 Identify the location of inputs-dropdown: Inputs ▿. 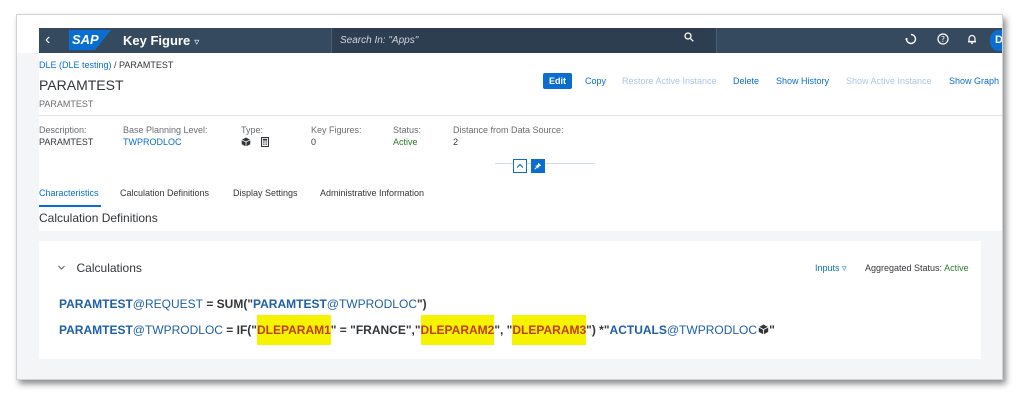
(831, 268).